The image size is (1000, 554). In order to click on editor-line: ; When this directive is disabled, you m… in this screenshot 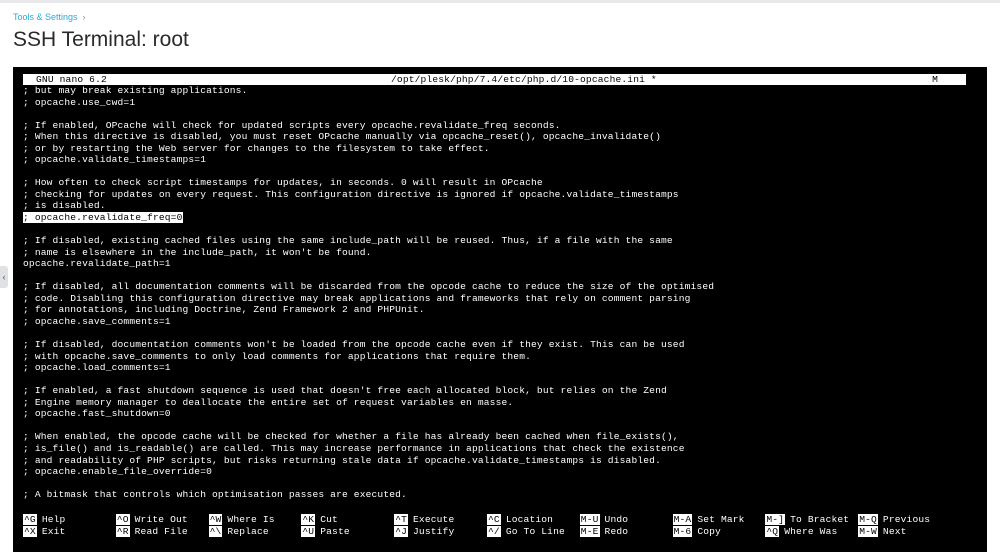, I will do `click(495, 137)`.